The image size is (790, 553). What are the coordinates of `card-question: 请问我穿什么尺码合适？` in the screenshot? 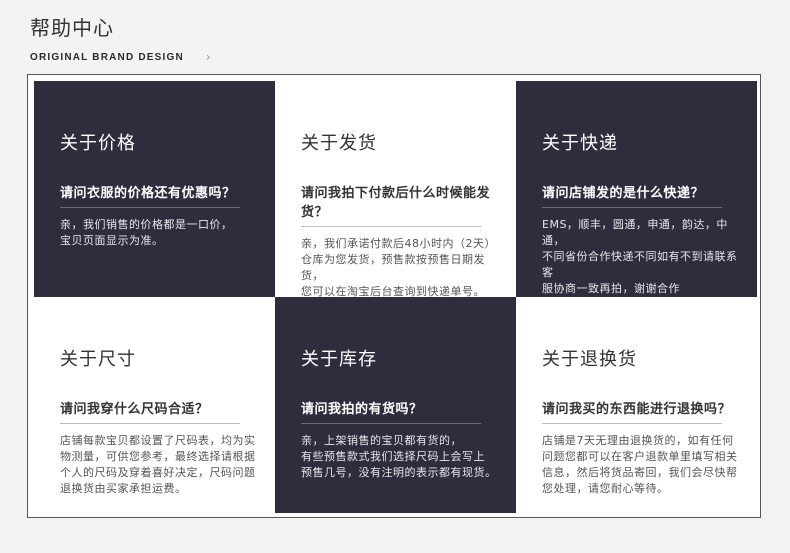 It's located at (134, 409).